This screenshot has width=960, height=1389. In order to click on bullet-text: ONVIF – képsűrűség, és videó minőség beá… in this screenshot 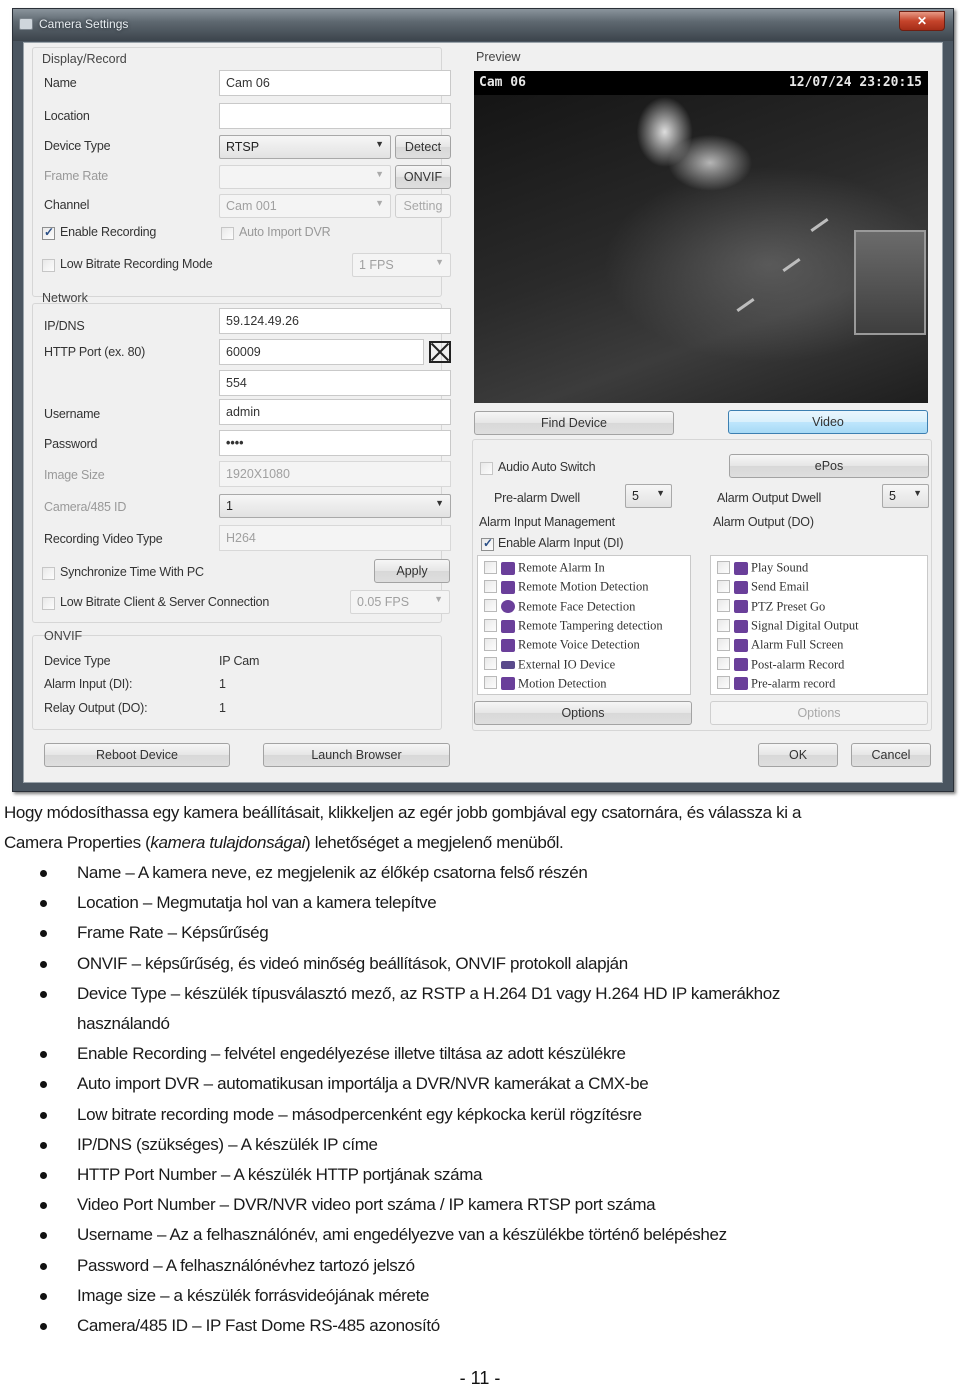, I will do `click(352, 963)`.